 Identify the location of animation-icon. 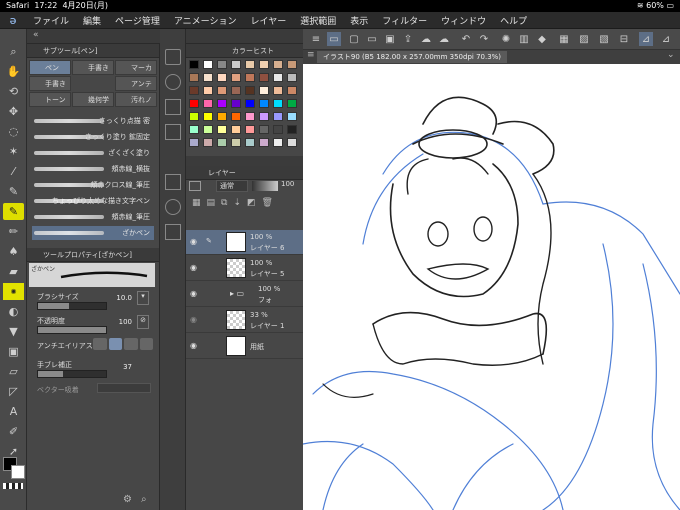
(173, 182).